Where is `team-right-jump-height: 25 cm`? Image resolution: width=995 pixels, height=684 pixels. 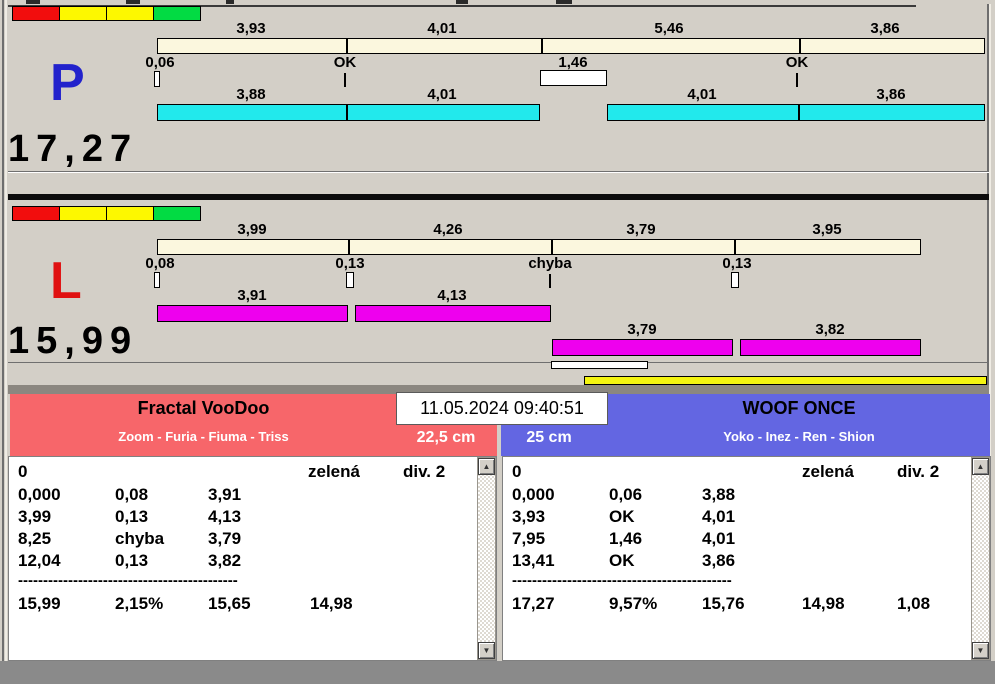 team-right-jump-height: 25 cm is located at coordinates (549, 437).